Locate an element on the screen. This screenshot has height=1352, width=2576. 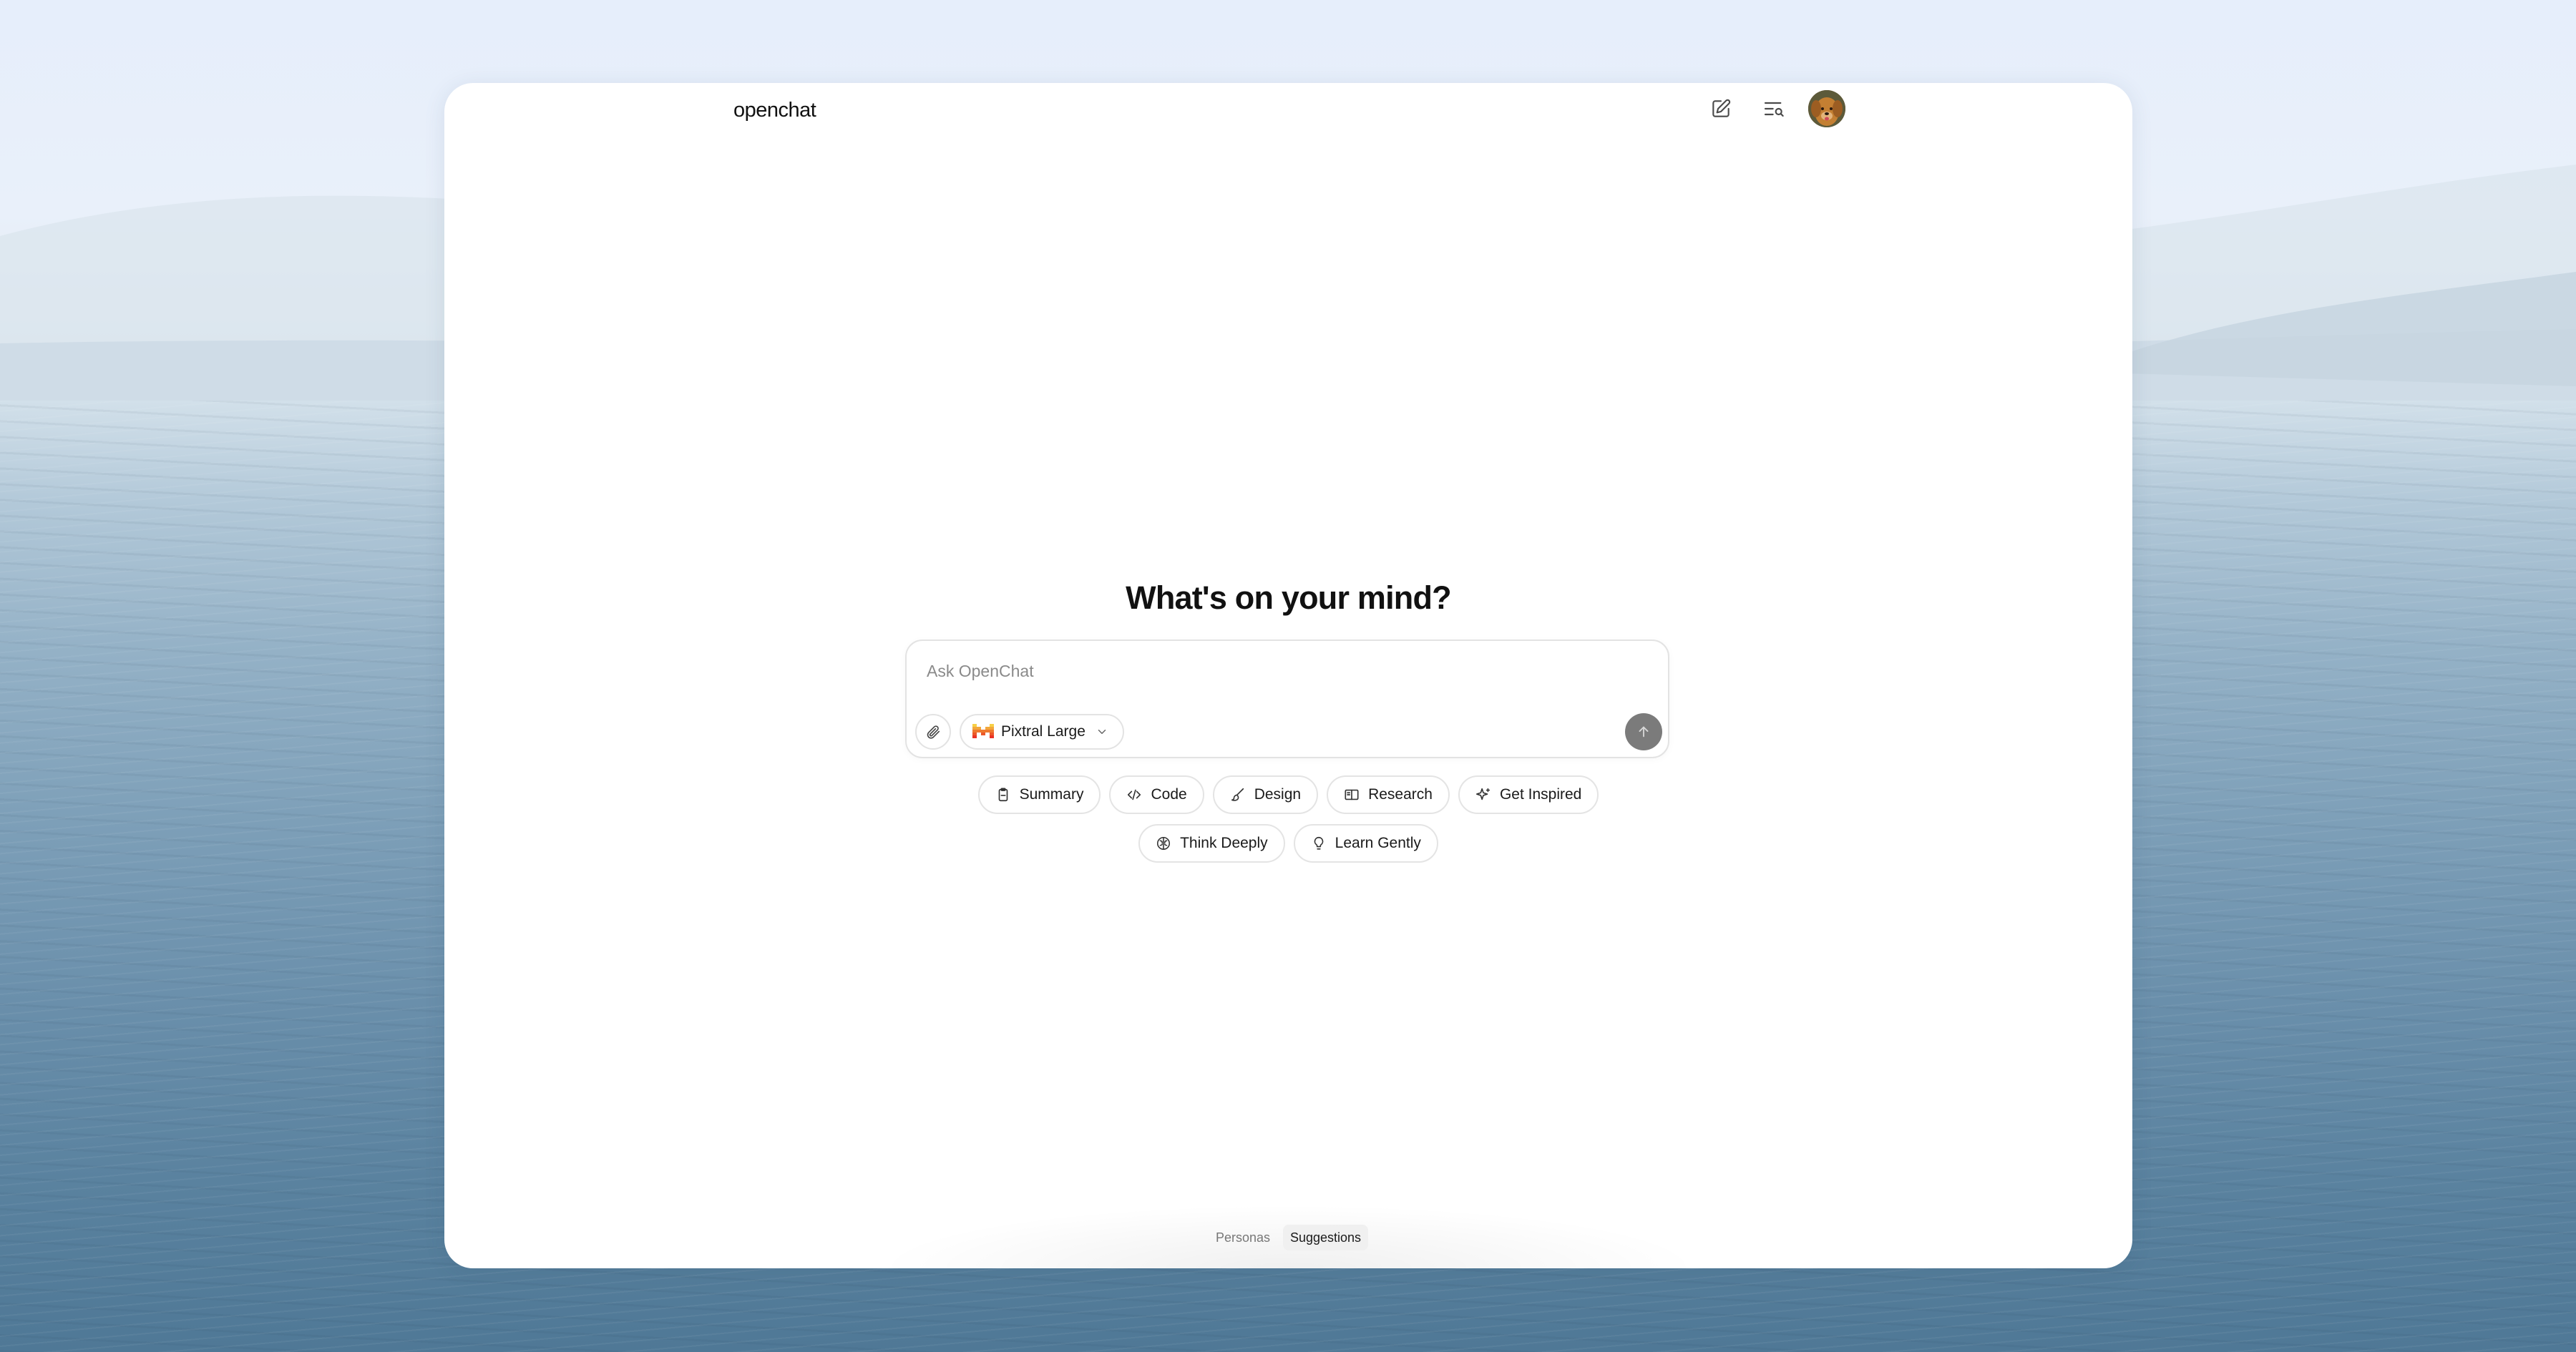
chip-label: Summary is located at coordinates (1051, 795).